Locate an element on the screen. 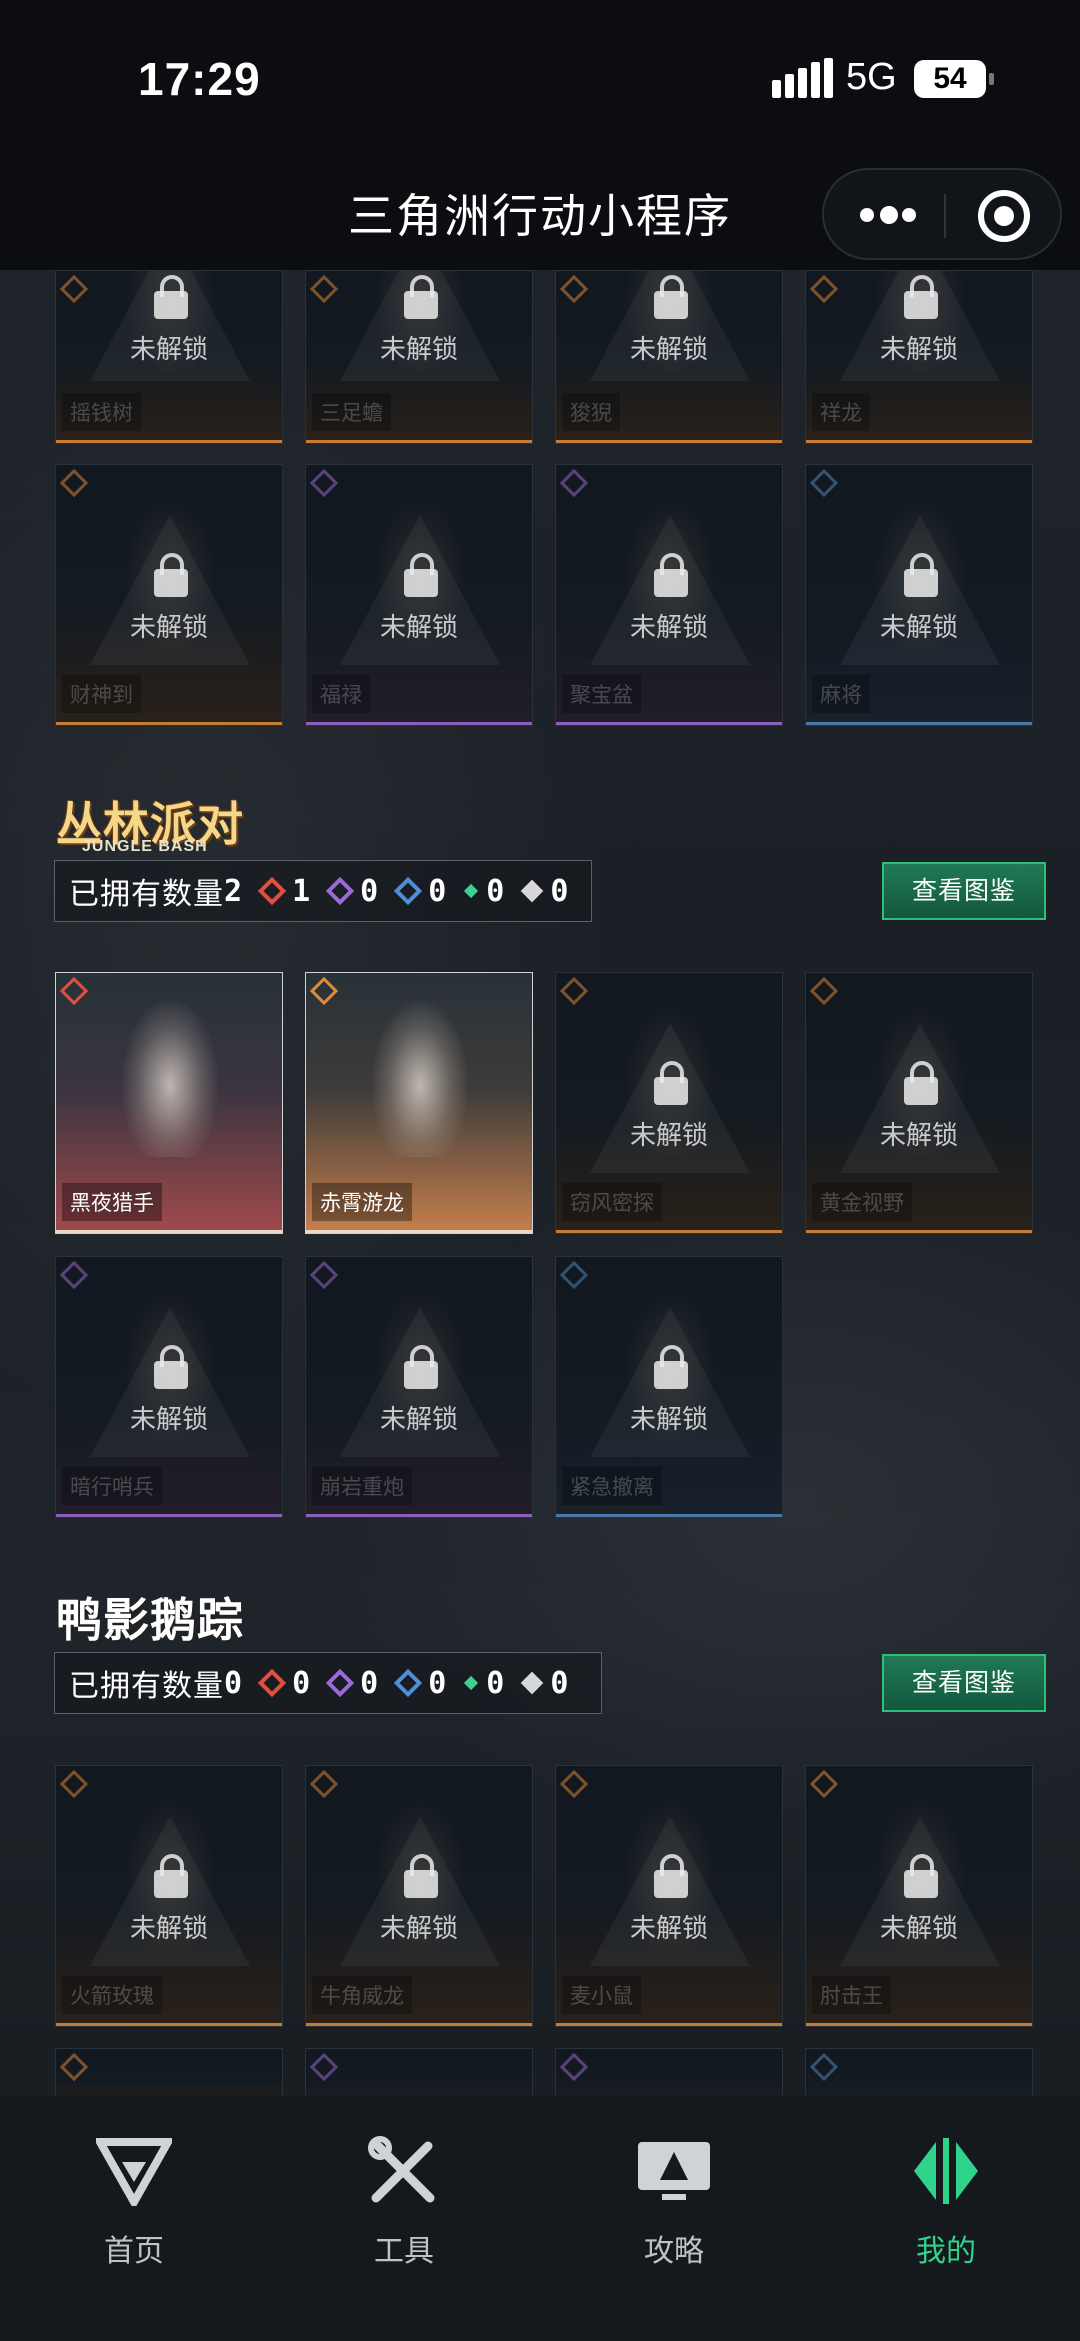 This screenshot has width=1080, height=2341. item-name: 三足蟾 is located at coordinates (351, 412).